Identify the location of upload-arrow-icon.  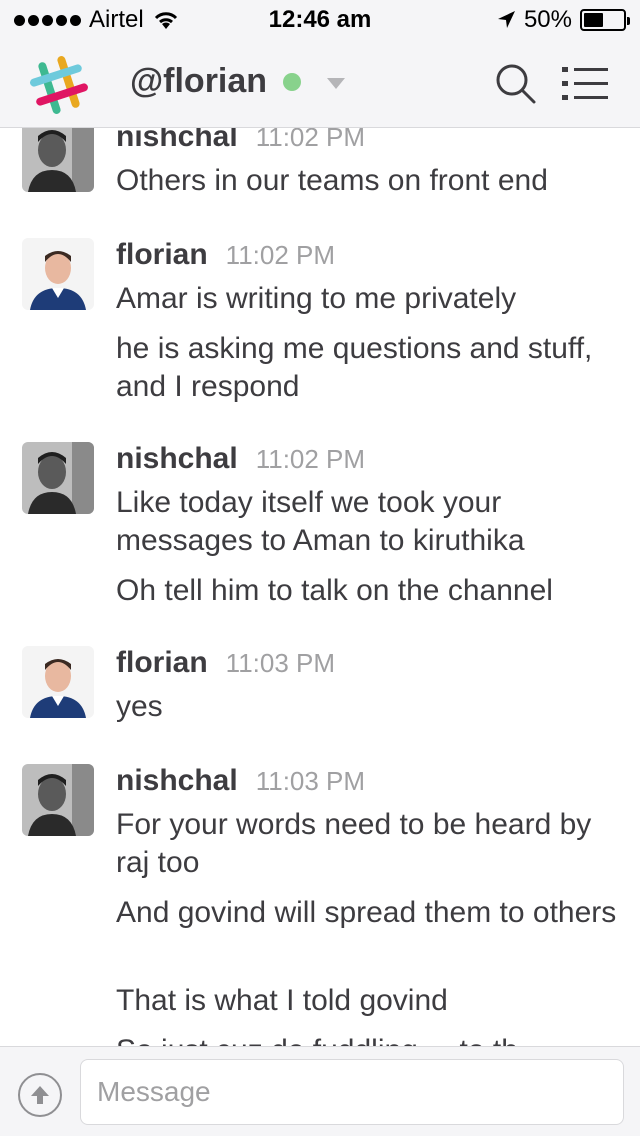
(40, 1095).